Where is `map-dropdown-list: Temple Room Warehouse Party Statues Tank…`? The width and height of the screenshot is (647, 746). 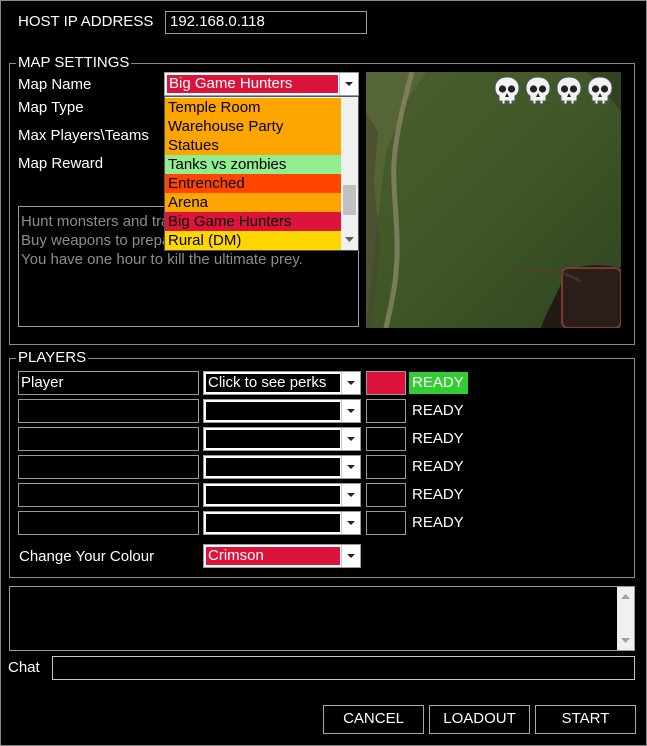 map-dropdown-list: Temple Room Warehouse Party Statues Tank… is located at coordinates (261, 173).